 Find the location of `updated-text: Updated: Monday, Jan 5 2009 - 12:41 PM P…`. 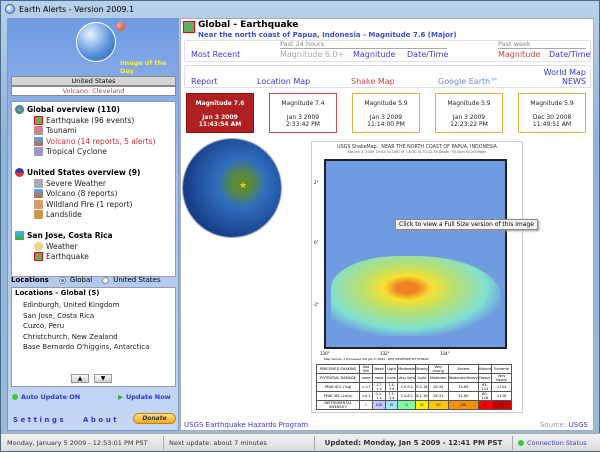

updated-text: Updated: Monday, Jan 5 2009 - 12:41 PM P… is located at coordinates (413, 442).